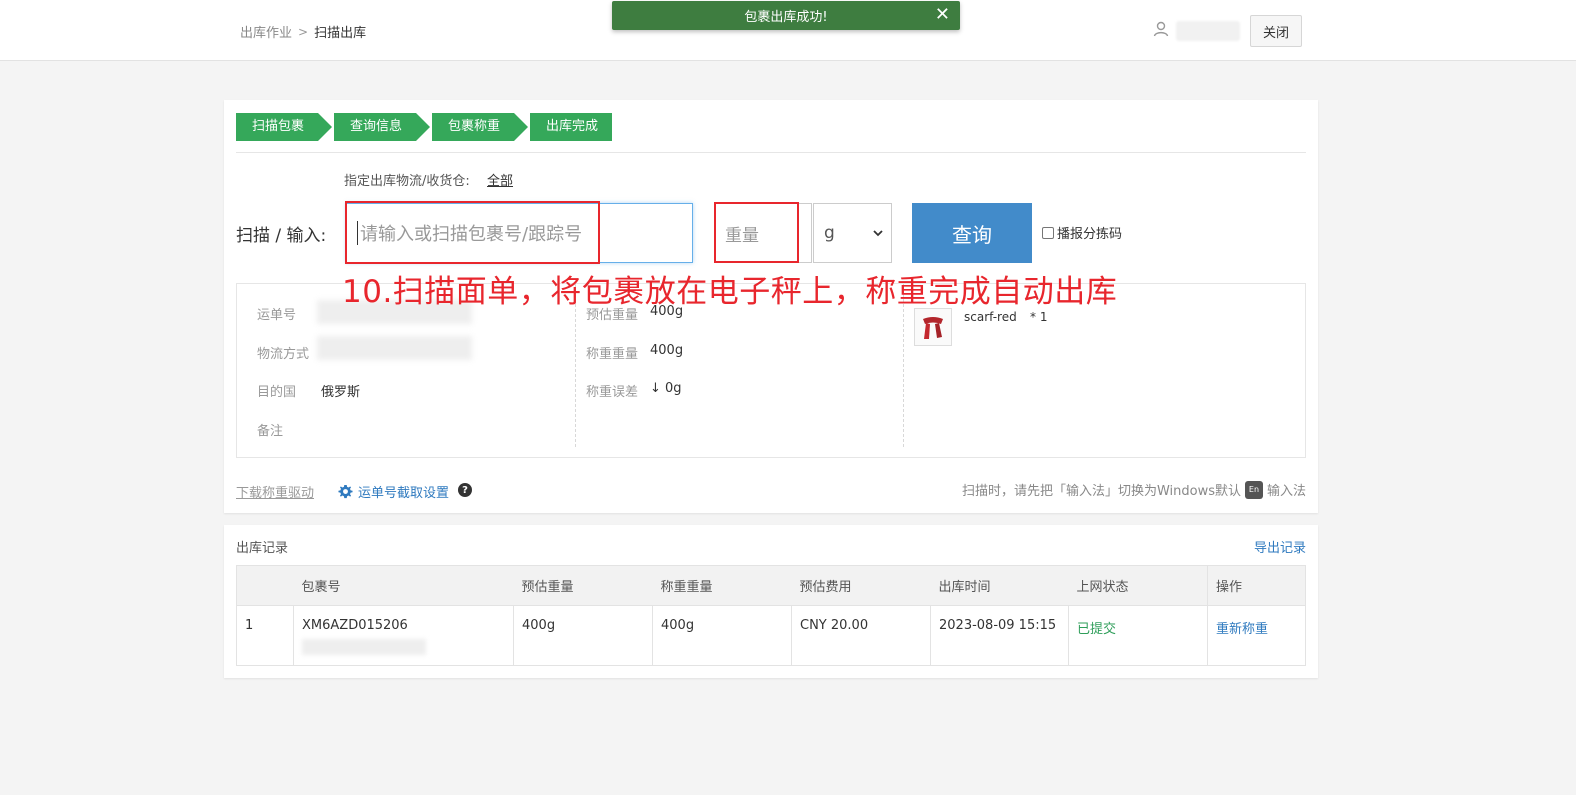 This screenshot has width=1576, height=795. What do you see at coordinates (404, 493) in the screenshot?
I see `waybill-settings-label: 运单号截取设置` at bounding box center [404, 493].